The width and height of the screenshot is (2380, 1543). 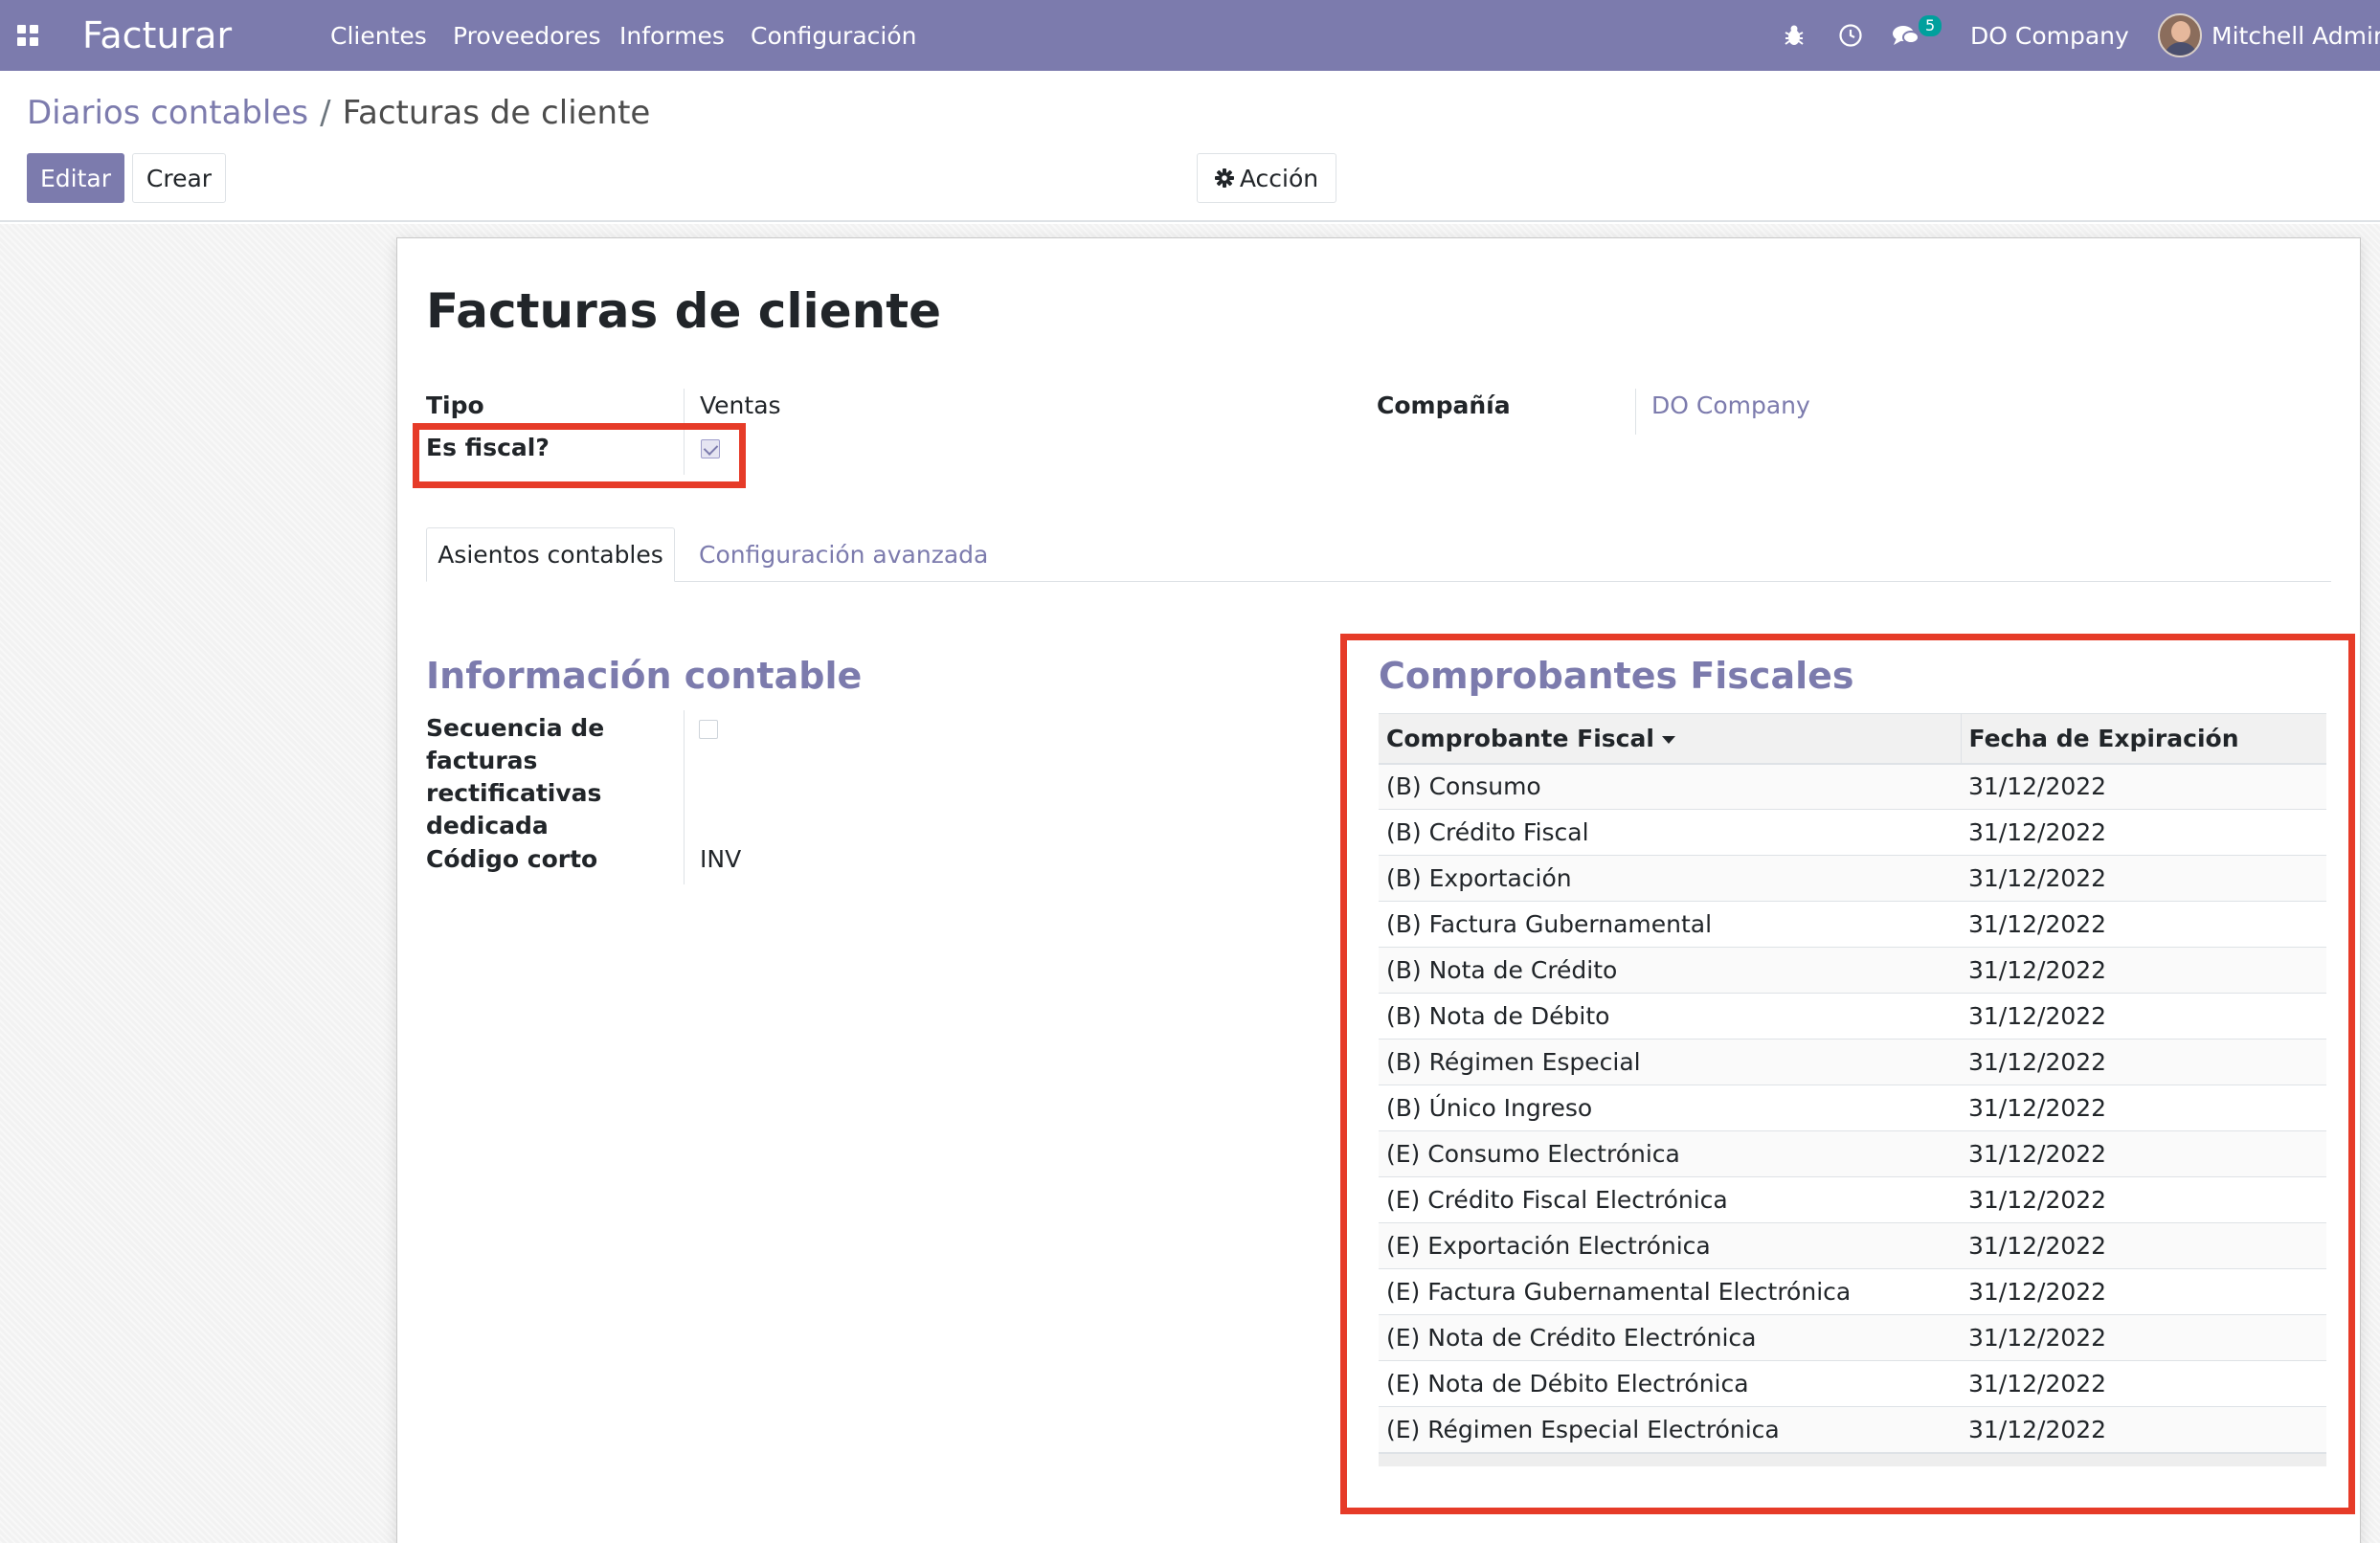 I want to click on comprobante-name-cell: (E) Nota de Crédito Electrónica, so click(x=1670, y=1337).